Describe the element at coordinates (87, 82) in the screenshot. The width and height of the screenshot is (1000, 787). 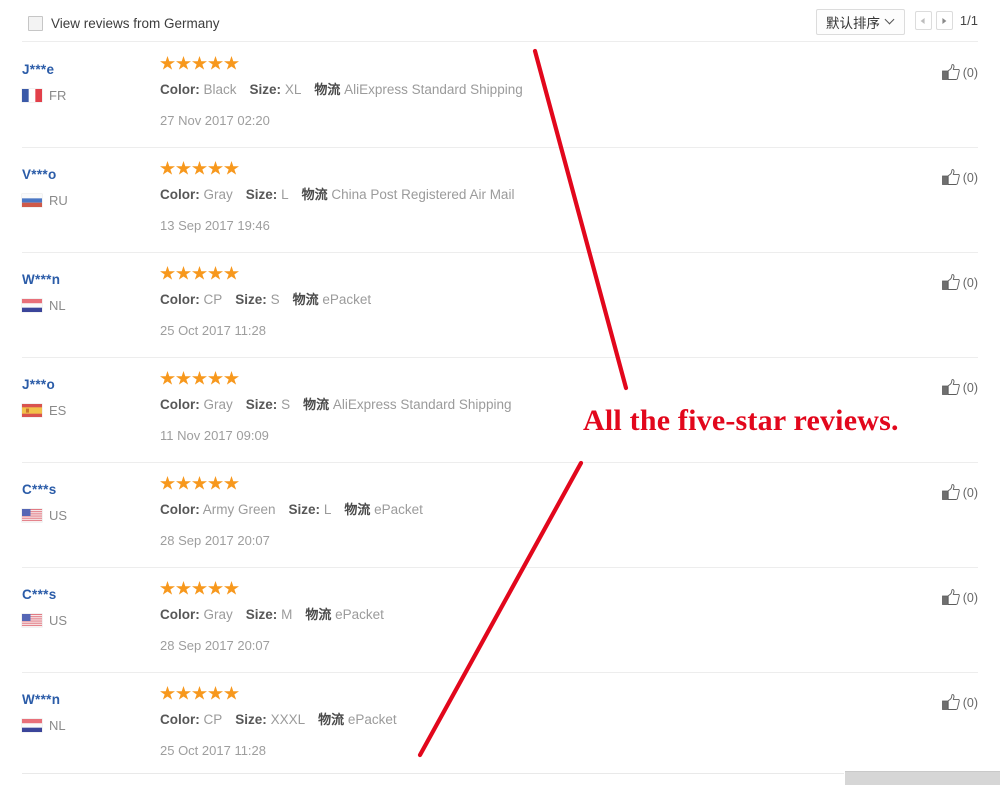
I see `reviewer-info: J***e FR` at that location.